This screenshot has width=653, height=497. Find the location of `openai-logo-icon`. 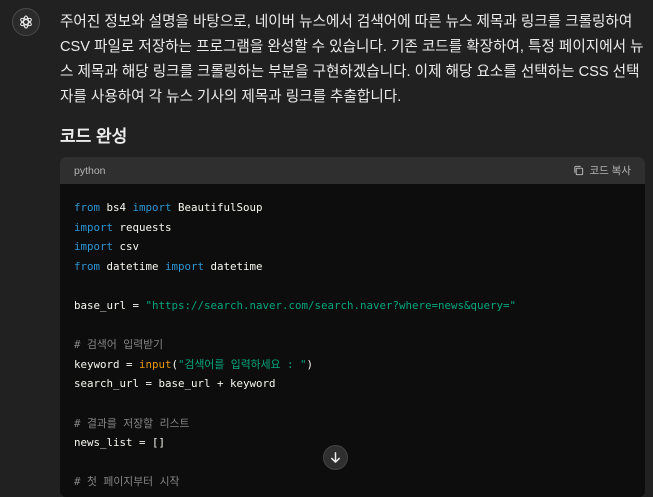

openai-logo-icon is located at coordinates (26, 22).